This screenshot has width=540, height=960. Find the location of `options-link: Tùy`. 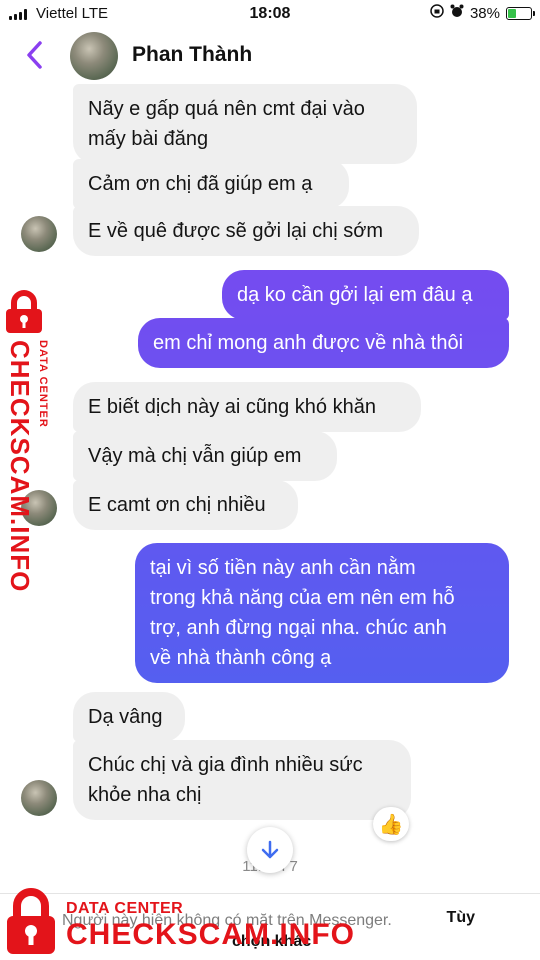

options-link: Tùy is located at coordinates (461, 918).